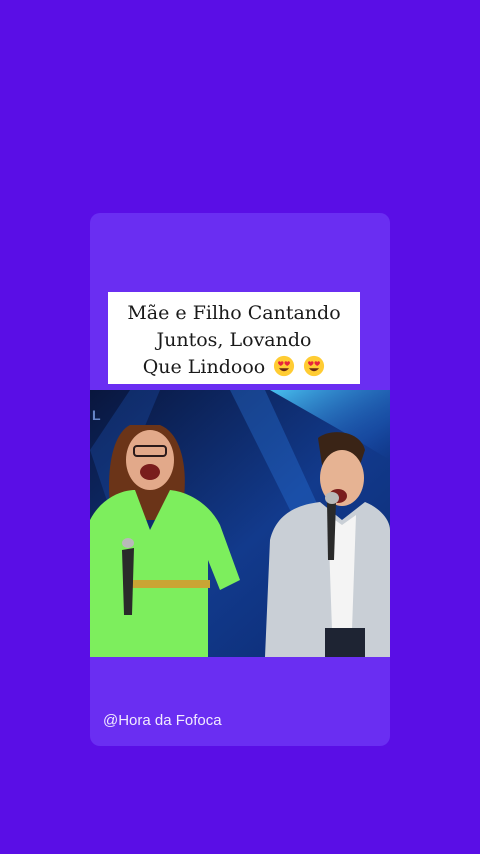 The height and width of the screenshot is (854, 480). Describe the element at coordinates (96, 415) in the screenshot. I see `channel-logo: L` at that location.